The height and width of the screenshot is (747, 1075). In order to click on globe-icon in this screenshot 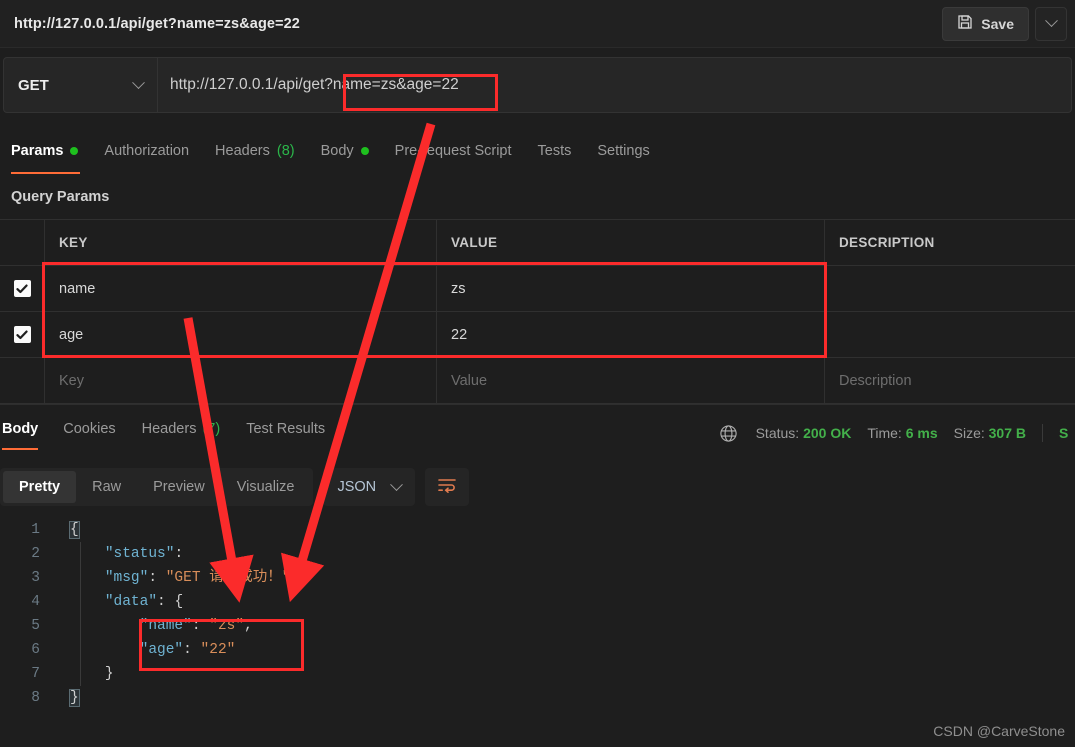, I will do `click(728, 433)`.